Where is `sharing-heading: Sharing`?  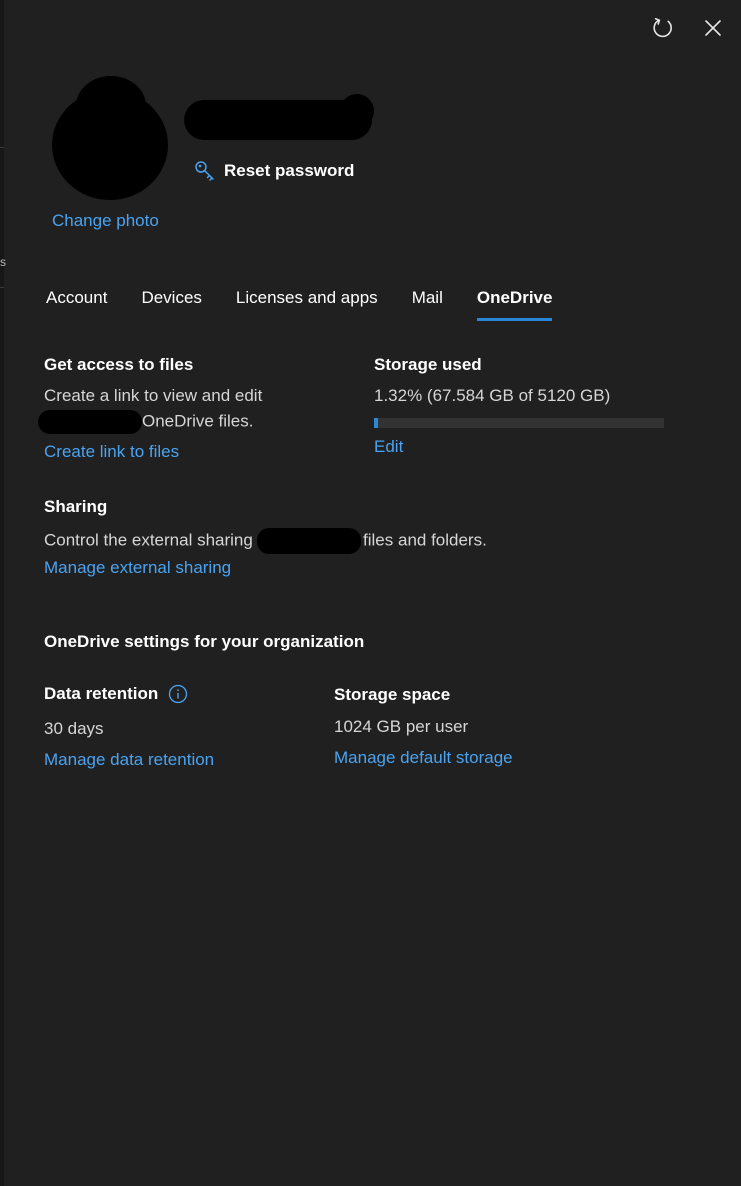
sharing-heading: Sharing is located at coordinates (76, 506).